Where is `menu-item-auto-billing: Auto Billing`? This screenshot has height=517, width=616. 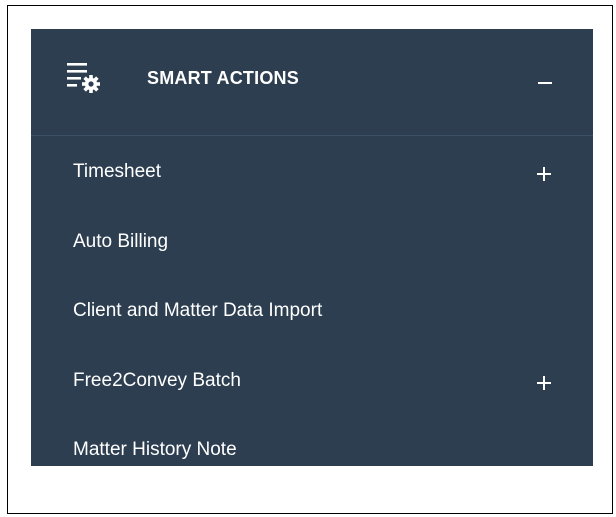 menu-item-auto-billing: Auto Billing is located at coordinates (312, 243).